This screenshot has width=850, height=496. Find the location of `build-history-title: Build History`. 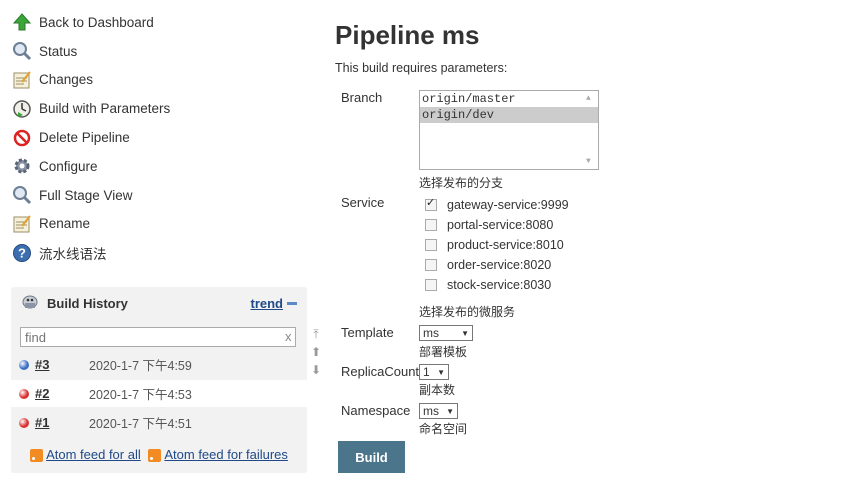

build-history-title: Build History is located at coordinates (87, 303).